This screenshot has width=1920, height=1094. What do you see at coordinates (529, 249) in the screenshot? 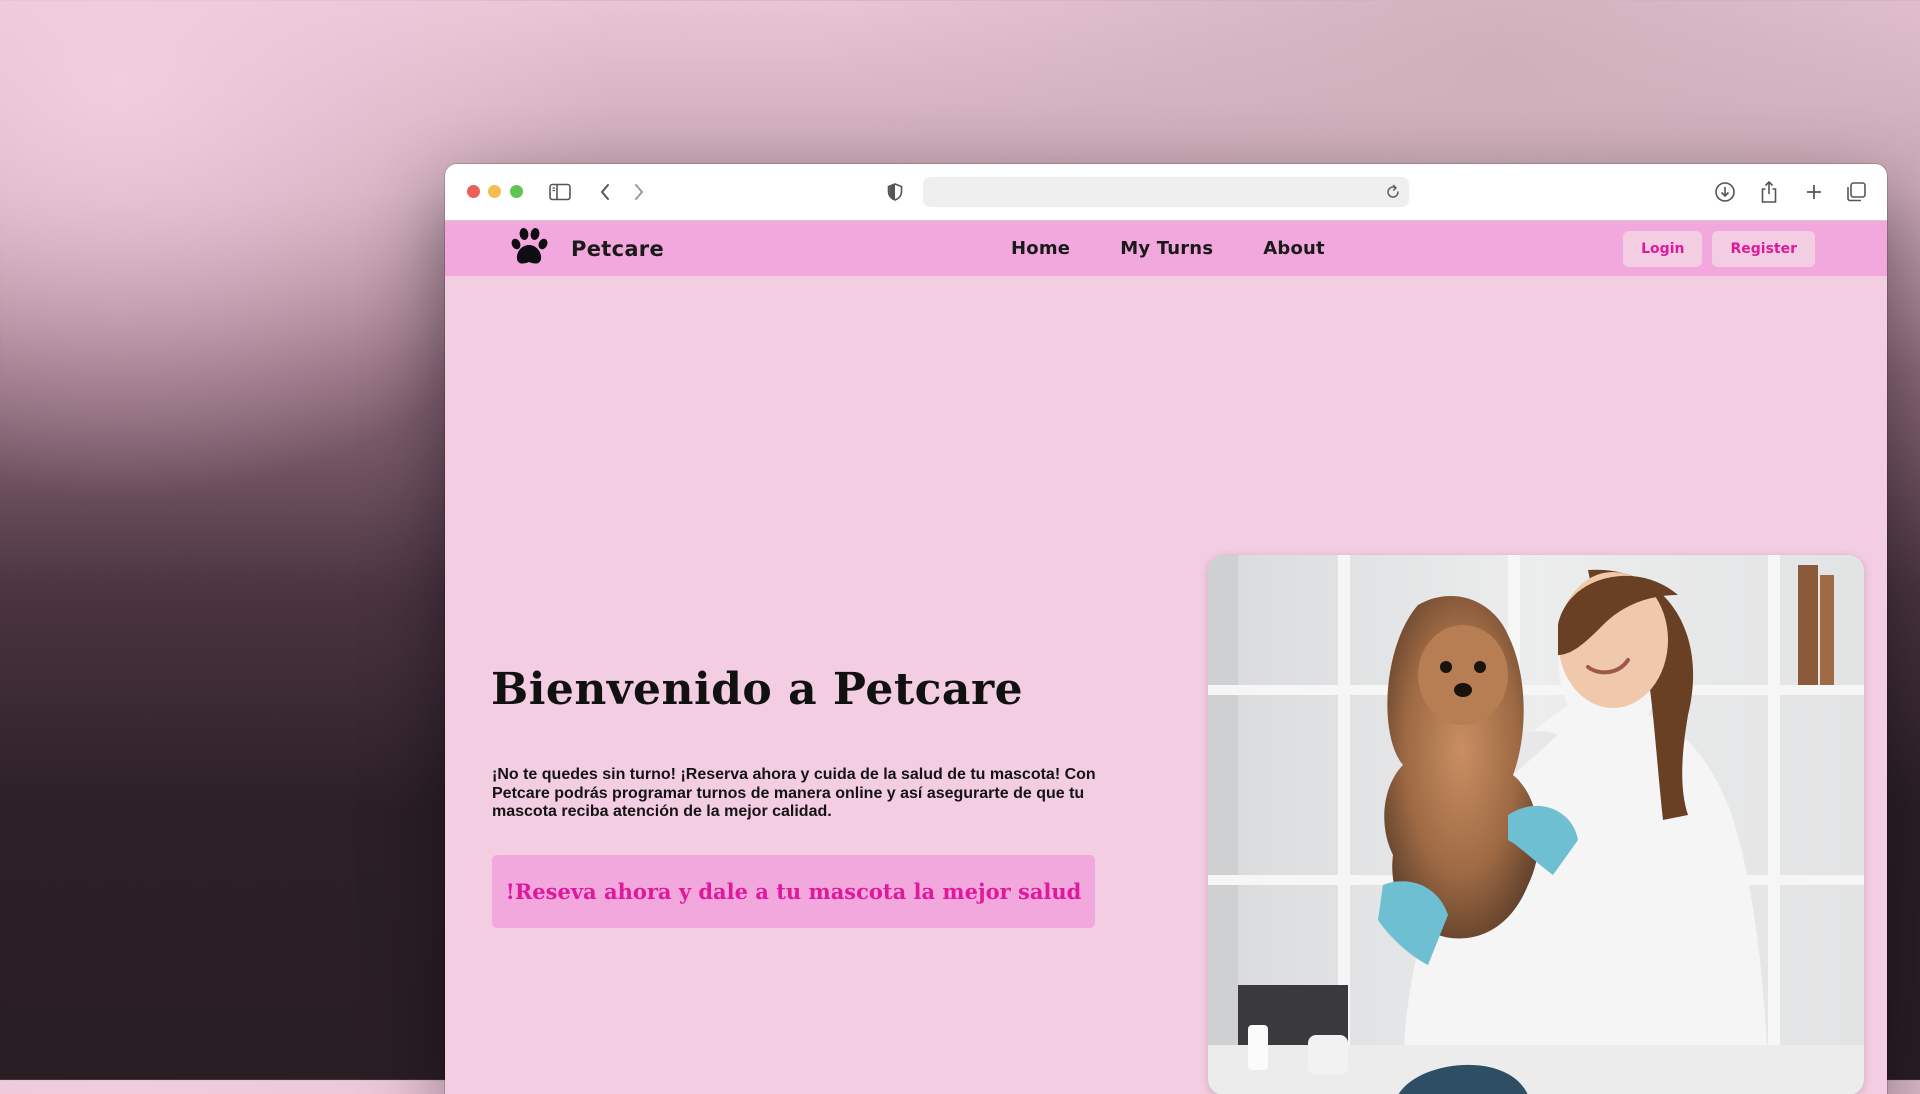
I see `paw-icon` at bounding box center [529, 249].